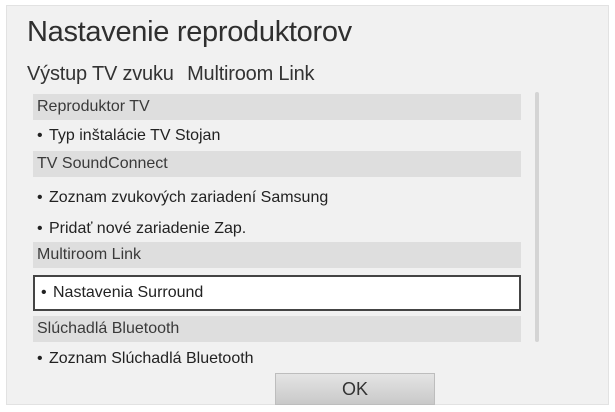 This screenshot has height=412, width=615. I want to click on list-item-samsung-audio-devices: • Zoznam zvukových zariadení Samsung, so click(277, 198).